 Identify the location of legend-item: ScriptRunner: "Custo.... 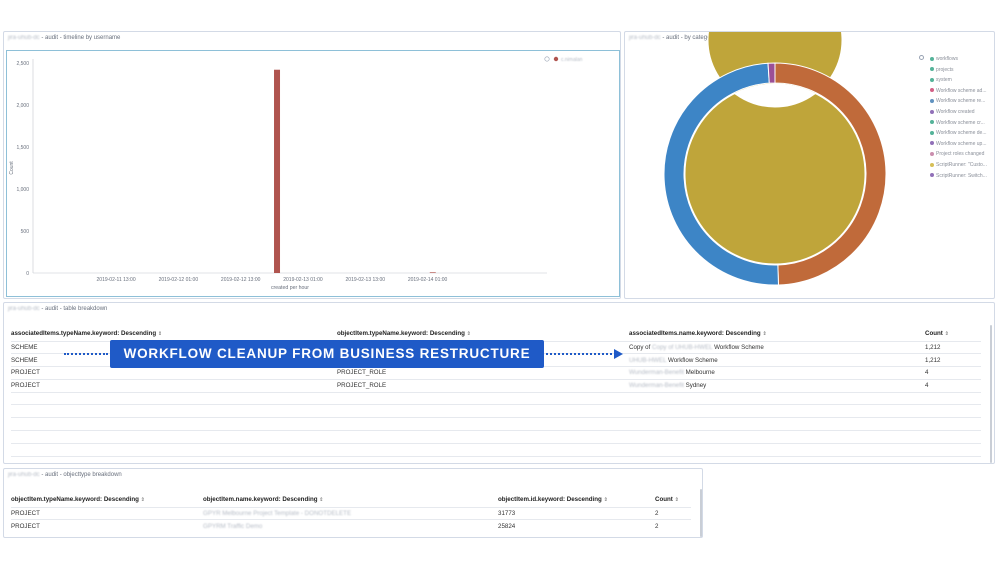
(958, 165).